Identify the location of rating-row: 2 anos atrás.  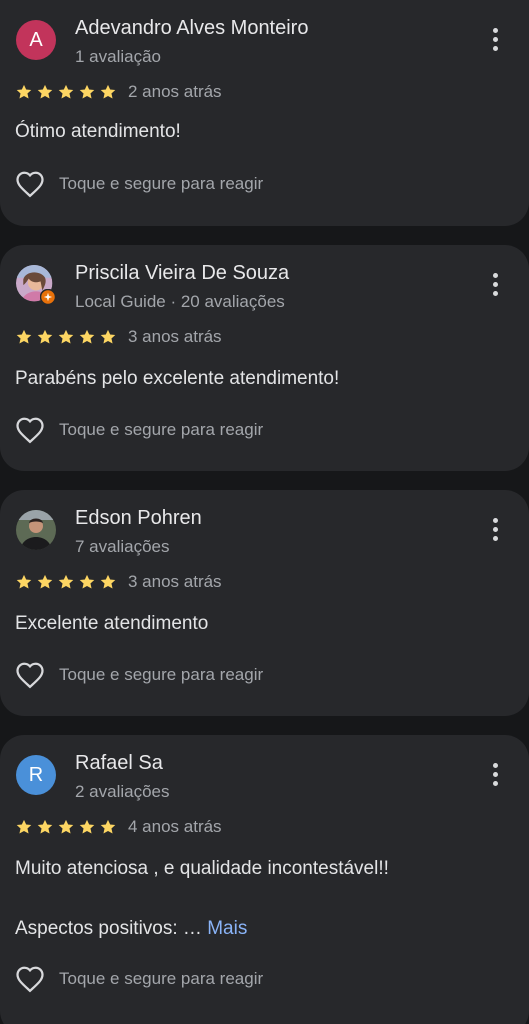
(118, 92).